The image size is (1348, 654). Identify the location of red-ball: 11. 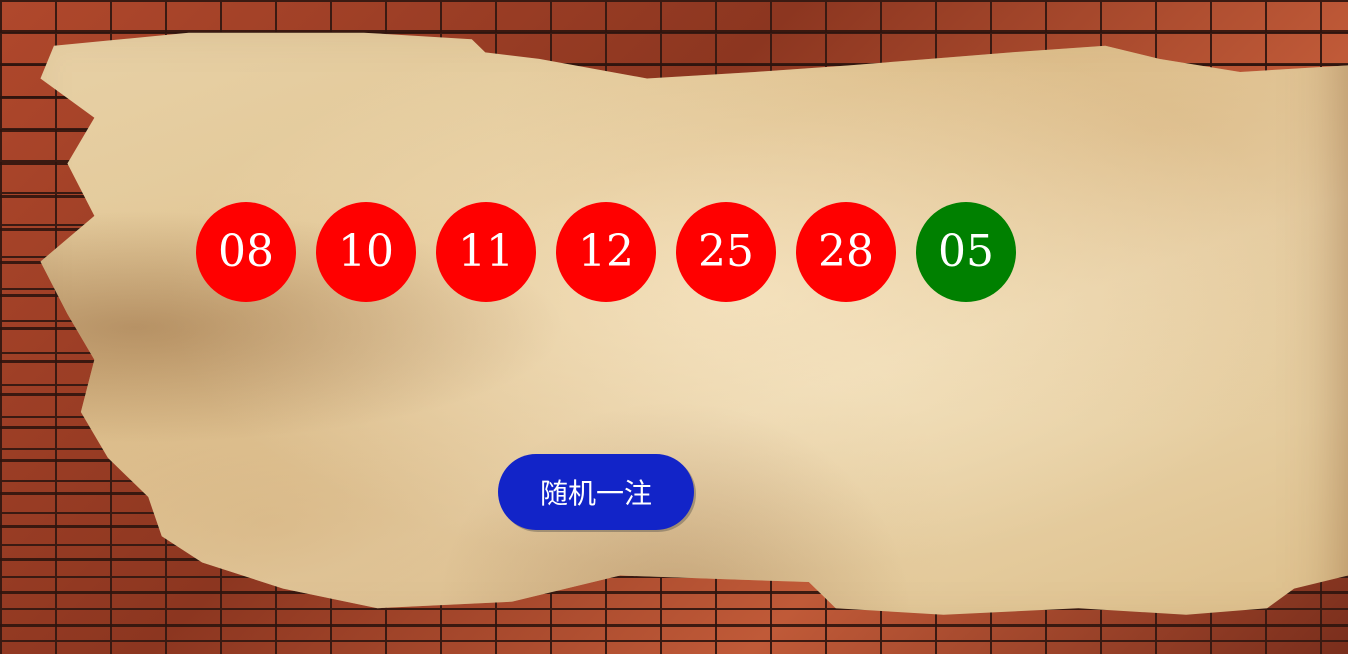
(486, 252).